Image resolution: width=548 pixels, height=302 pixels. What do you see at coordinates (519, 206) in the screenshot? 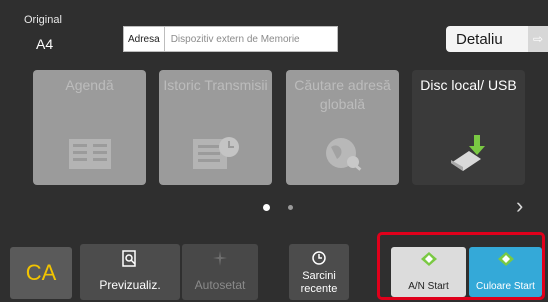
I see `chevron-right-icon: ›` at bounding box center [519, 206].